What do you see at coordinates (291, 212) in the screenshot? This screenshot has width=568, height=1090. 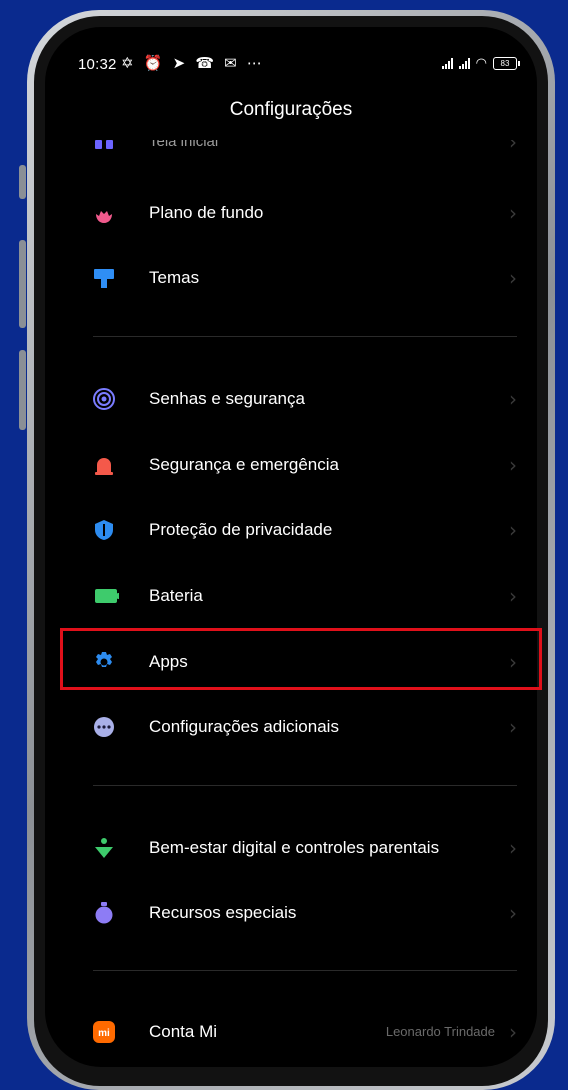 I see `settings-item-plano-de-fundo: Plano de fundo ›` at bounding box center [291, 212].